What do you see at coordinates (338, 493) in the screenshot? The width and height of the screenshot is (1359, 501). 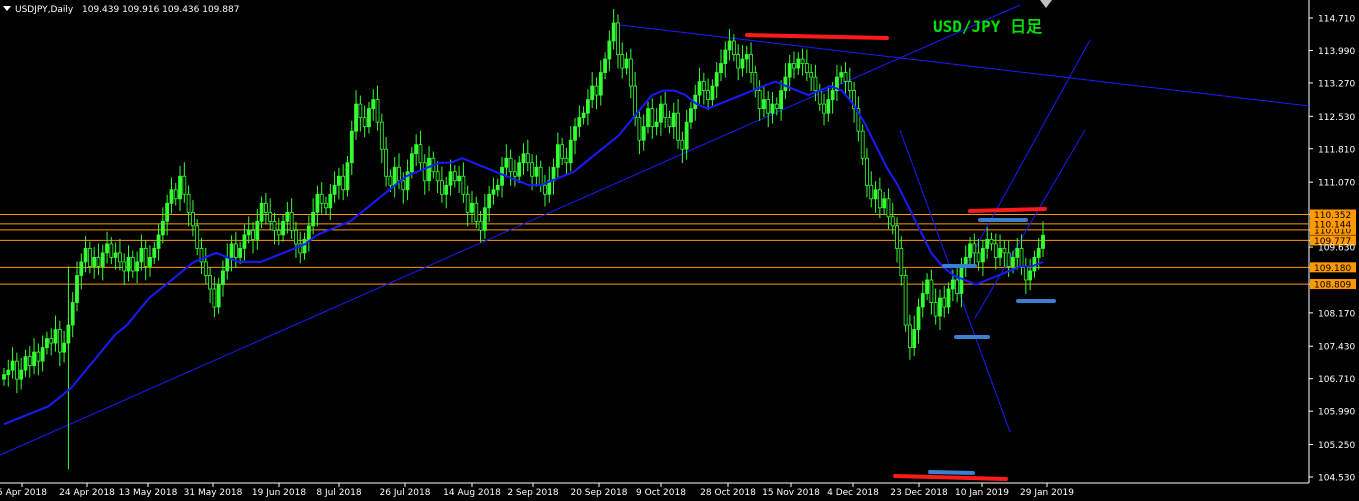 I see `x-tick-label: 8 Jul 2018` at bounding box center [338, 493].